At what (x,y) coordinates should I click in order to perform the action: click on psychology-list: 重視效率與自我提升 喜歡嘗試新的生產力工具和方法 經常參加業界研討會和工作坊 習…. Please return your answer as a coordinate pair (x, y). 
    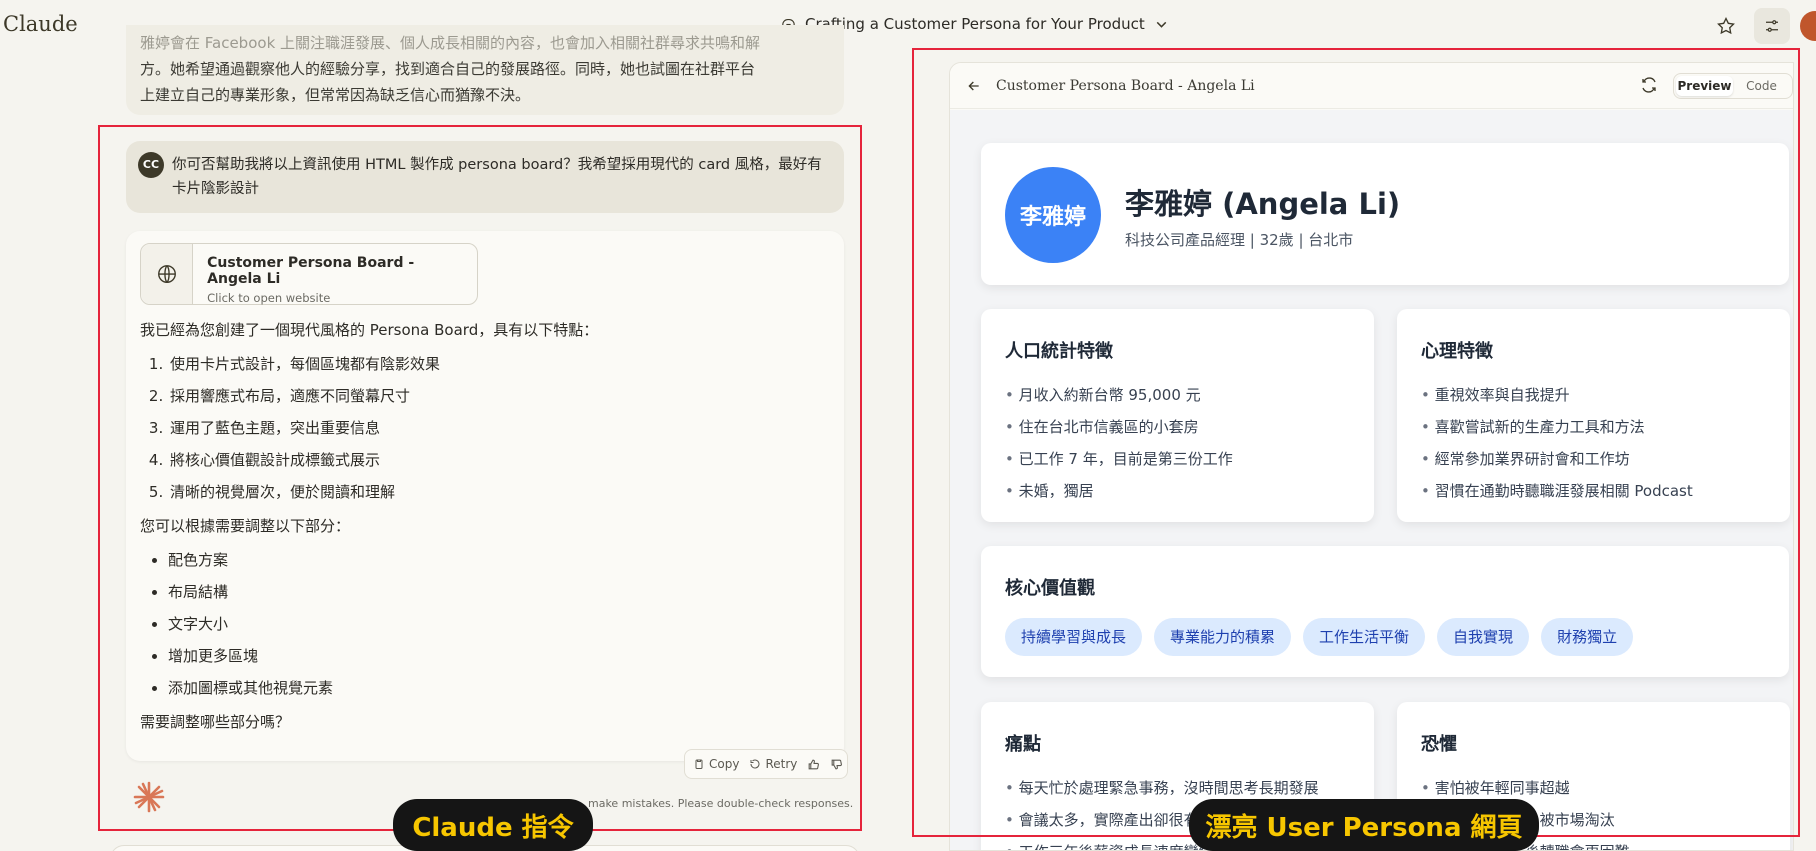
    Looking at the image, I should click on (1557, 443).